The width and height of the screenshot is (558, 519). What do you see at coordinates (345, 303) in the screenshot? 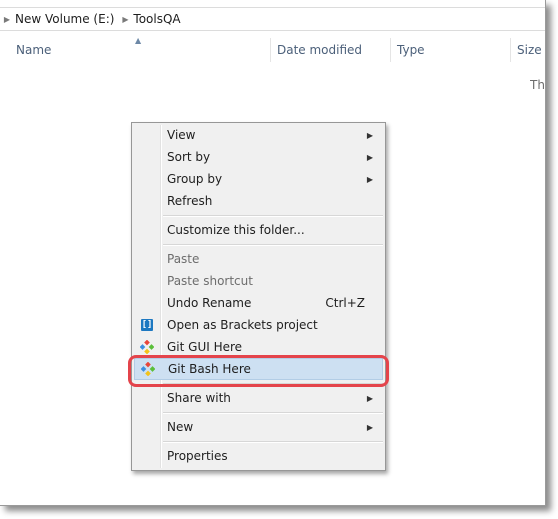
I see `menu-item-shortcut: Ctrl+Z` at bounding box center [345, 303].